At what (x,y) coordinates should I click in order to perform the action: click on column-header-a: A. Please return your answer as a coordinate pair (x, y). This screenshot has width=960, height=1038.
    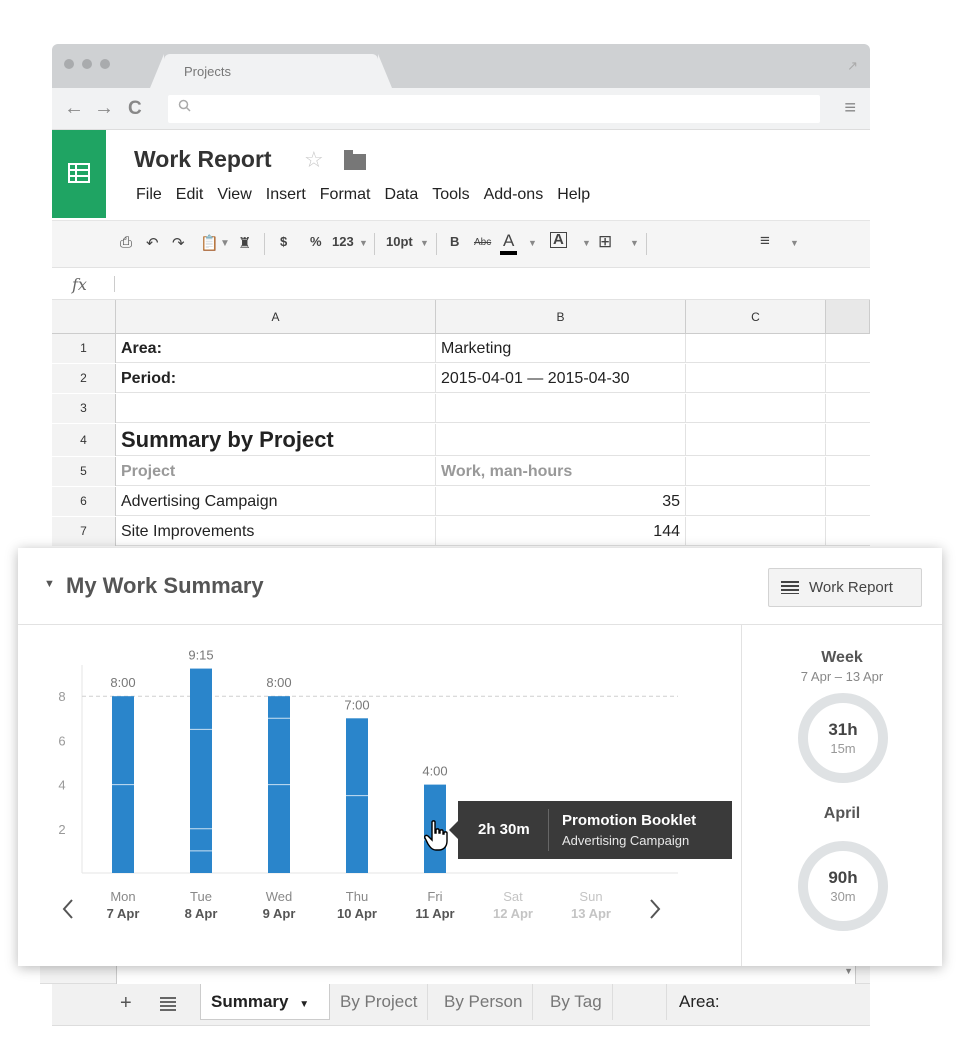
    Looking at the image, I should click on (276, 317).